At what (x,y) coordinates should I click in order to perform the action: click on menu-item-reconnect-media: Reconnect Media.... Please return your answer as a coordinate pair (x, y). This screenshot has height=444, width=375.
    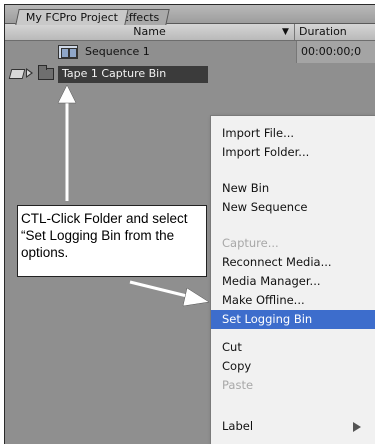
    Looking at the image, I should click on (293, 262).